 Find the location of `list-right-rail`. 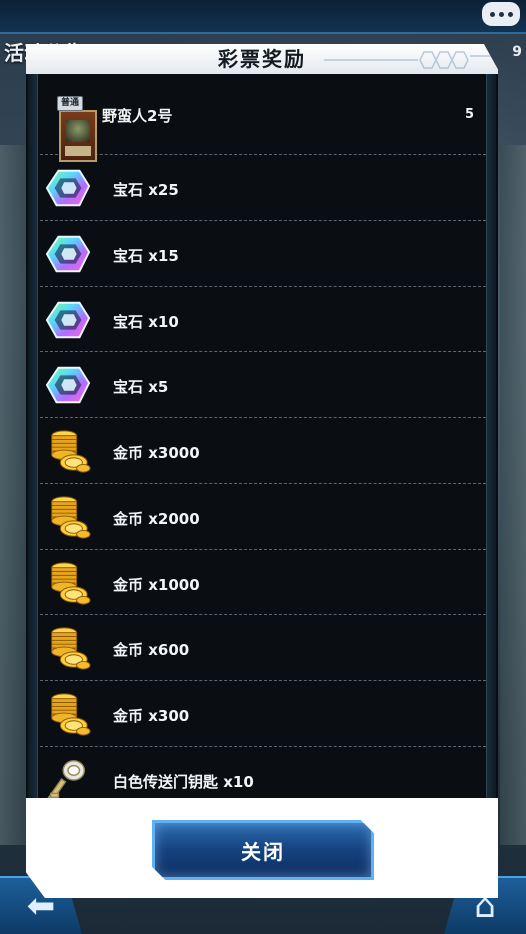

list-right-rail is located at coordinates (491, 436).